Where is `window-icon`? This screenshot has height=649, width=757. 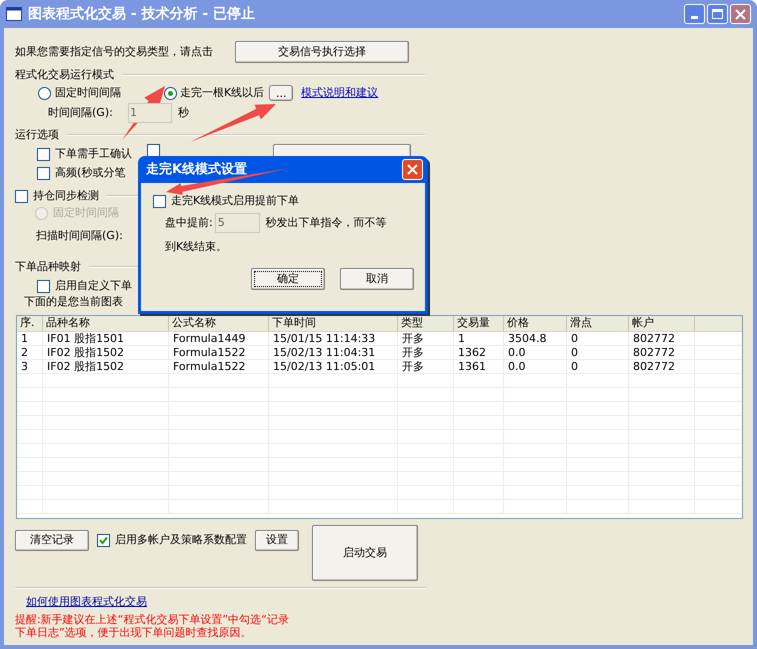 window-icon is located at coordinates (14, 14).